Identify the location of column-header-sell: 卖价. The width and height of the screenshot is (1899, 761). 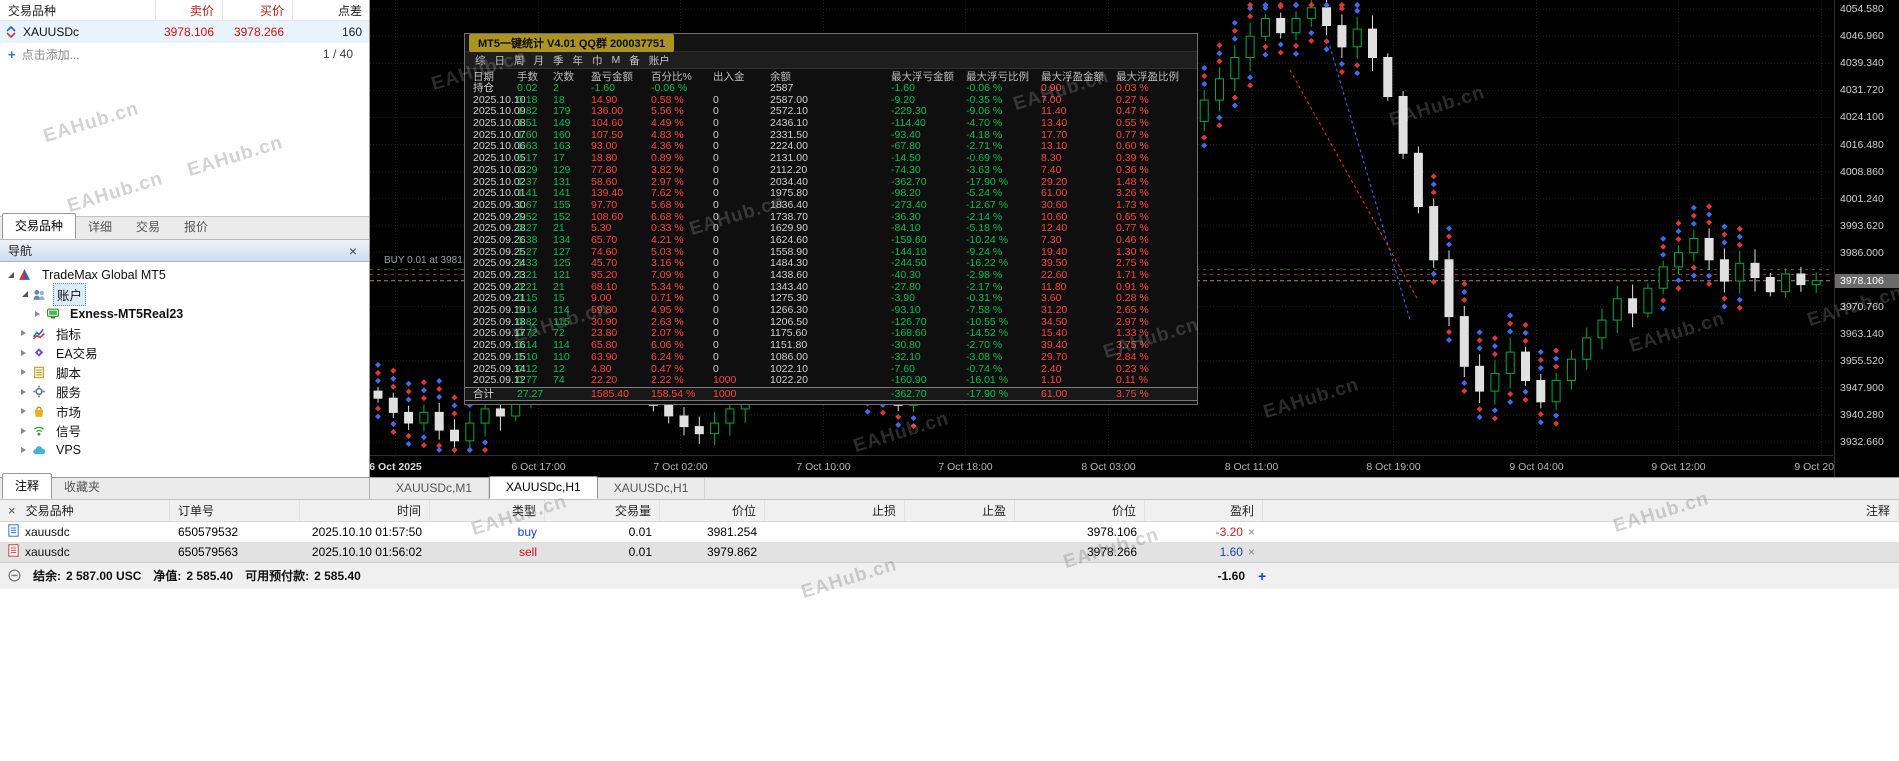
(188, 10).